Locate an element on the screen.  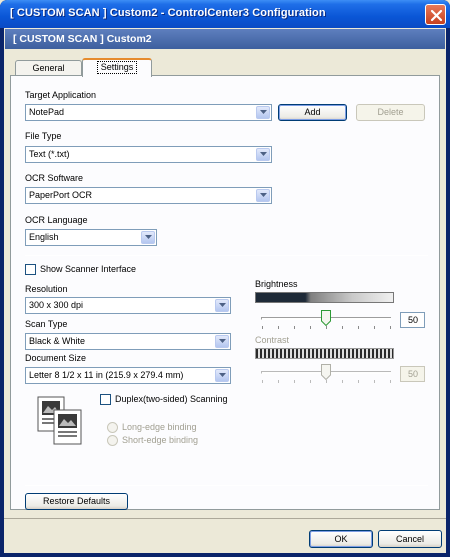
short-edge-radio is located at coordinates (112, 440).